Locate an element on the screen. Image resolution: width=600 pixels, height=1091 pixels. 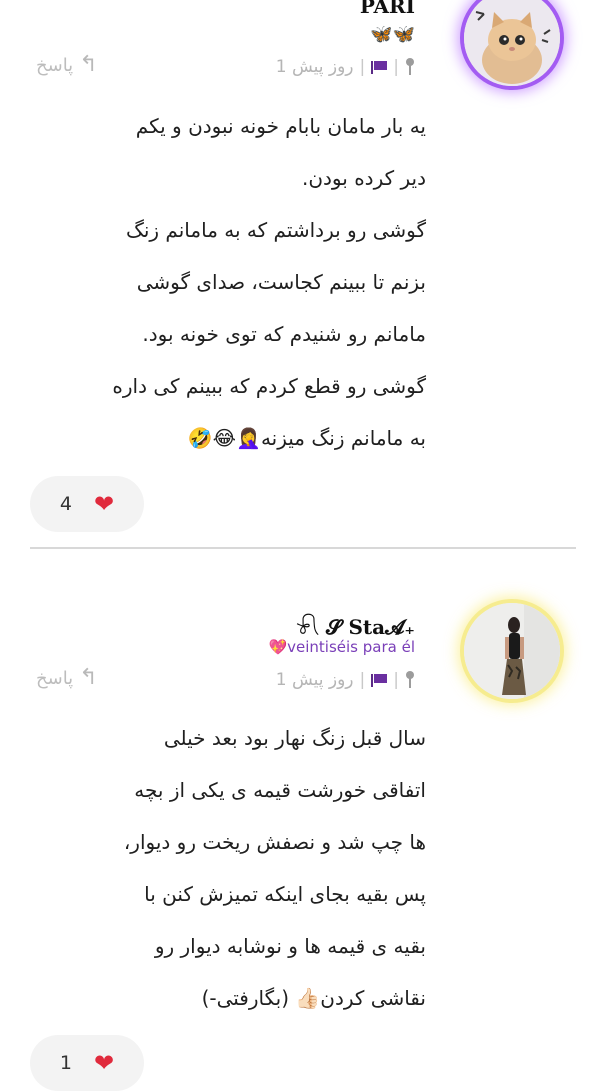
comment-line: مامانم رو شنیدم که توی خونه بود. is located at coordinates (284, 334).